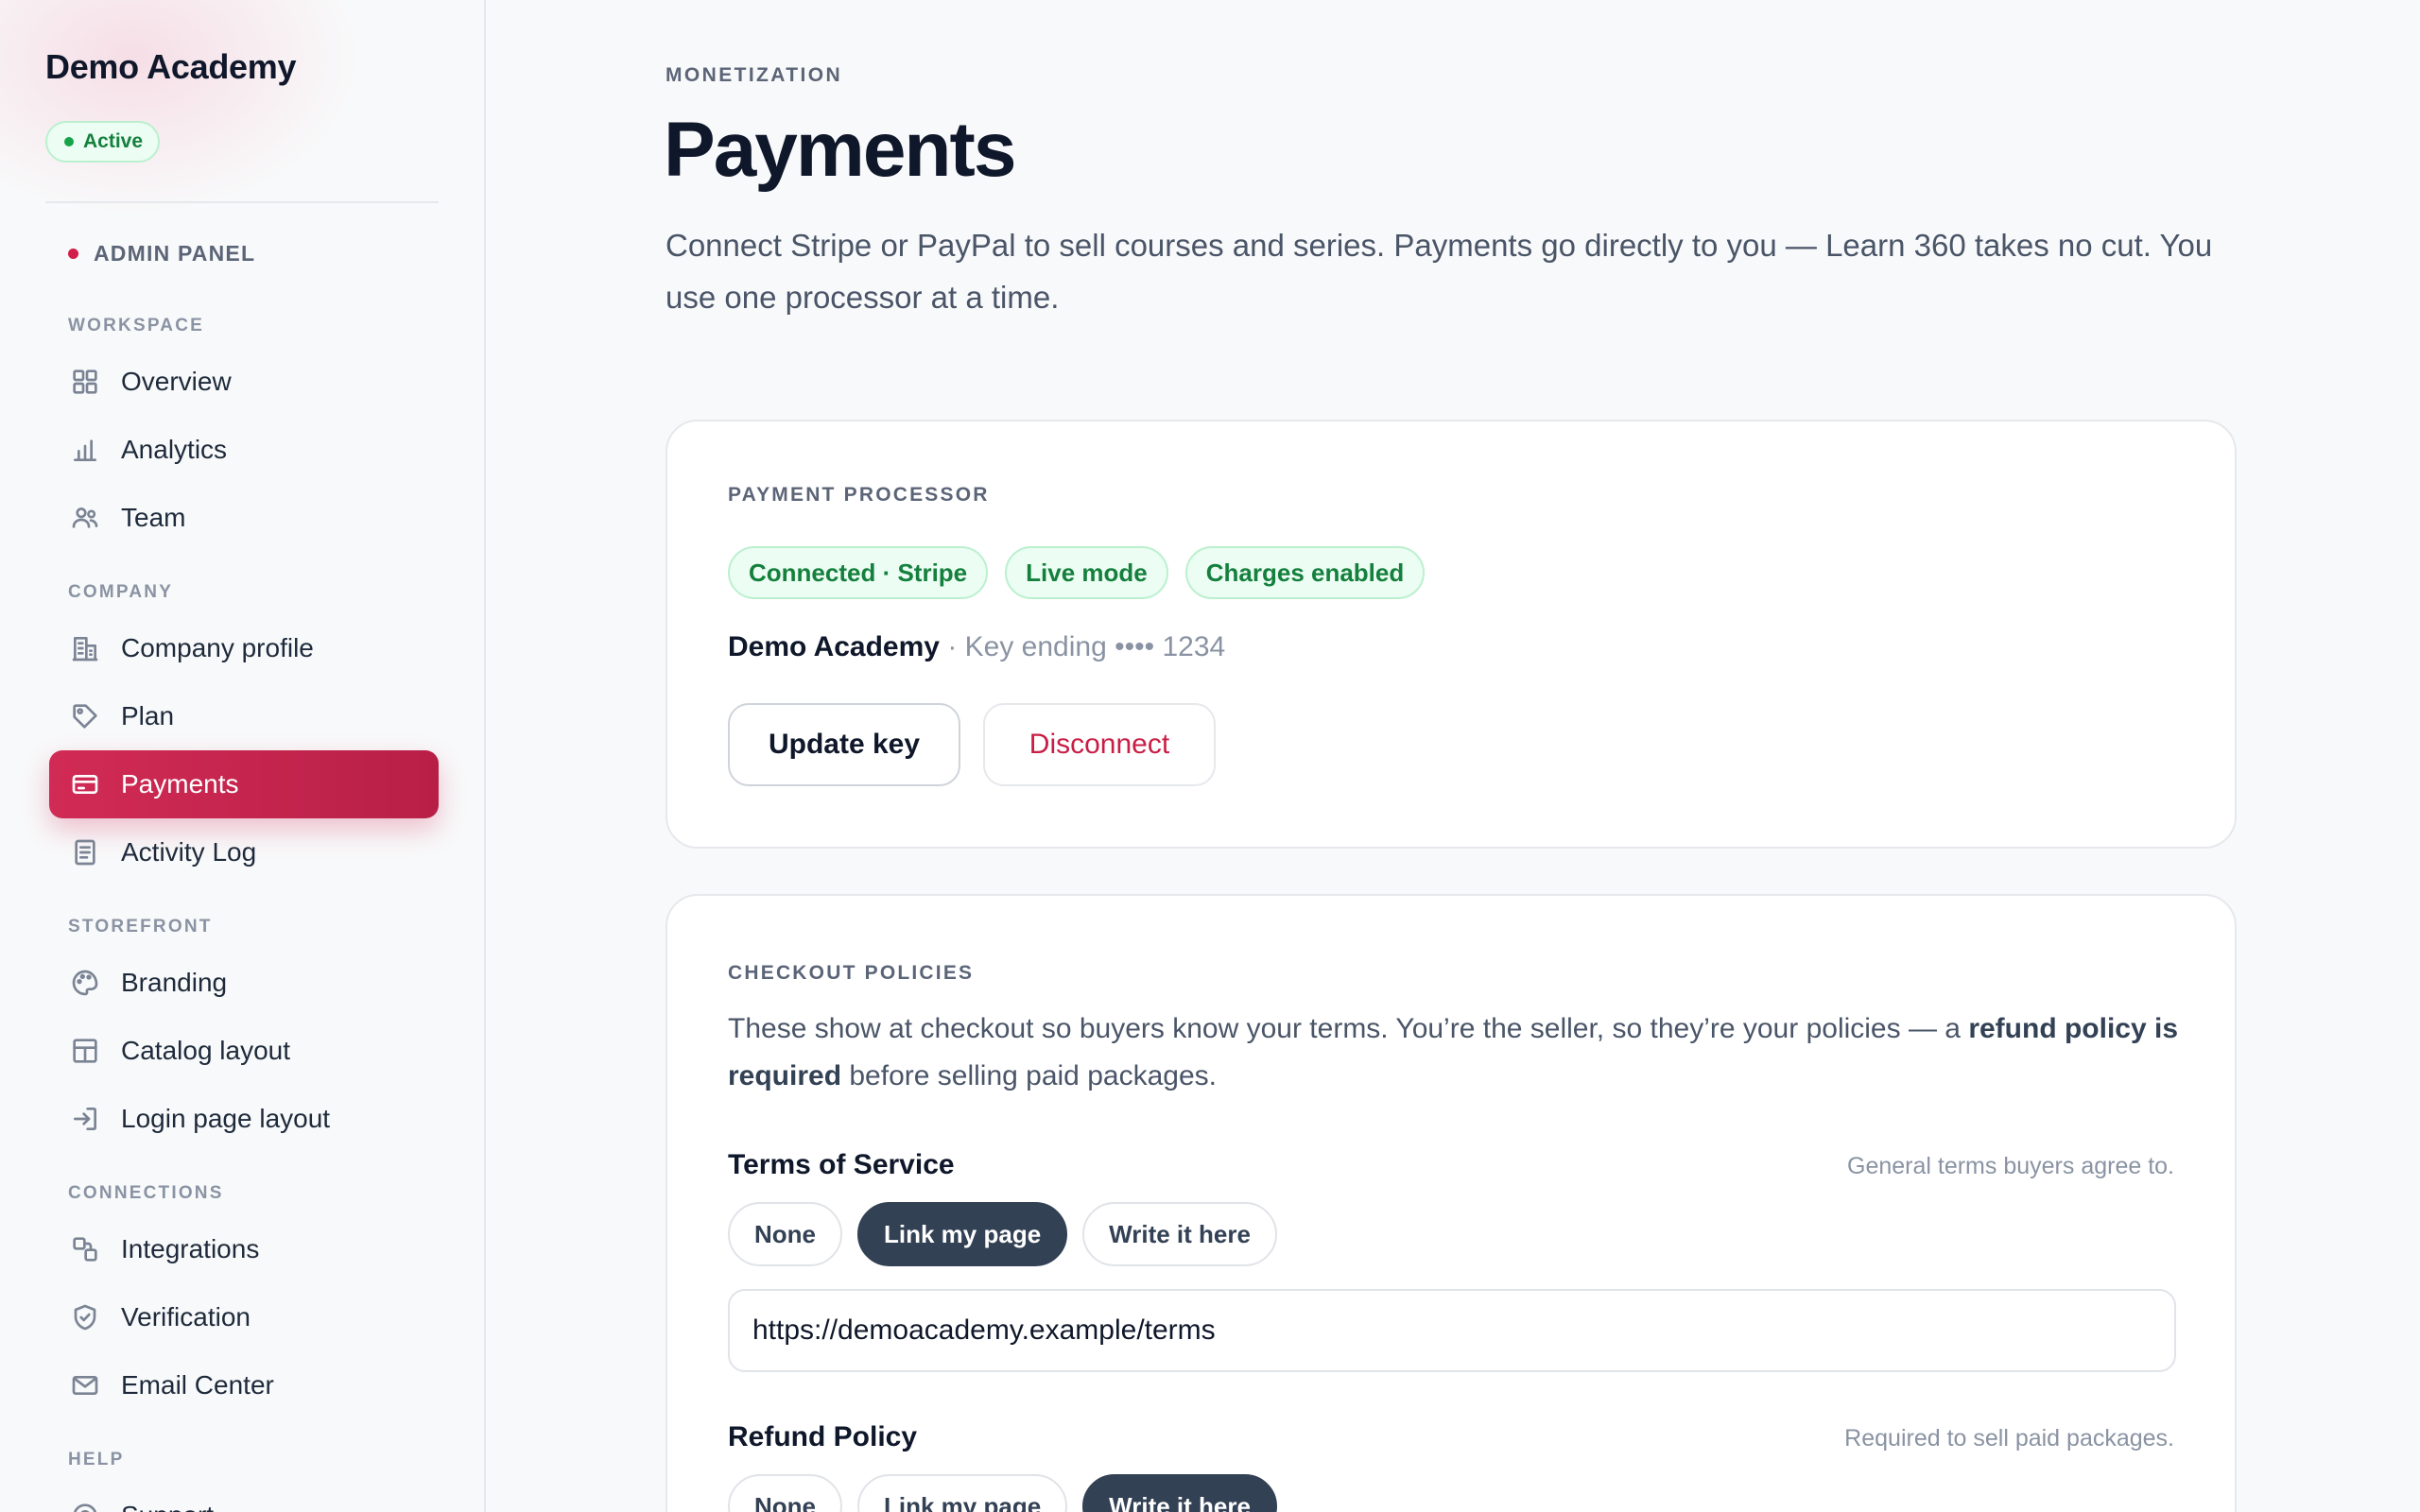 The height and width of the screenshot is (1512, 2420). What do you see at coordinates (96, 1459) in the screenshot?
I see `section-help: HELP` at bounding box center [96, 1459].